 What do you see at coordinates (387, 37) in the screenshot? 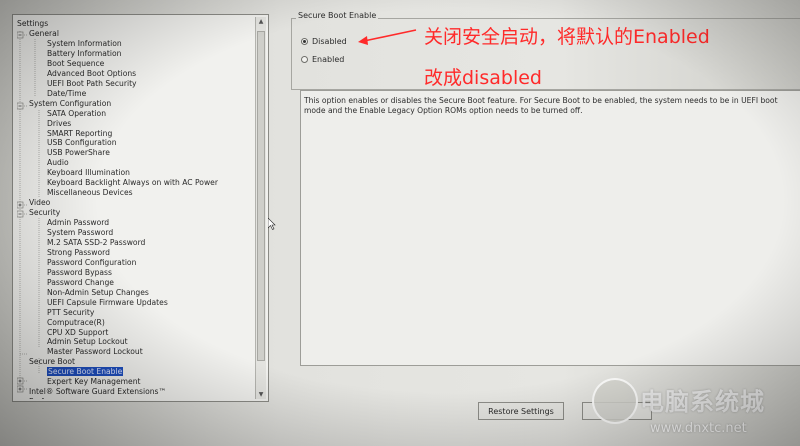
I see `annotation-arrow-icon` at bounding box center [387, 37].